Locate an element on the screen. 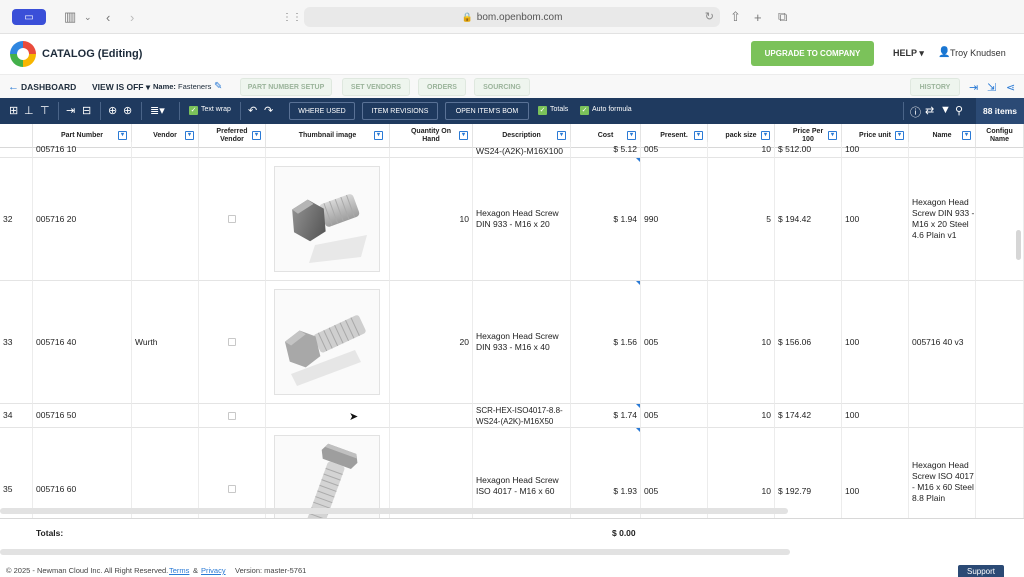 The width and height of the screenshot is (1024, 577). vertical-scrollbar is located at coordinates (1018, 245).